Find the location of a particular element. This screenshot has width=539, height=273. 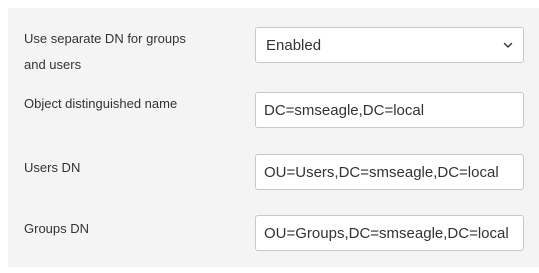

object-dn-label: Object distinguished name is located at coordinates (101, 103).